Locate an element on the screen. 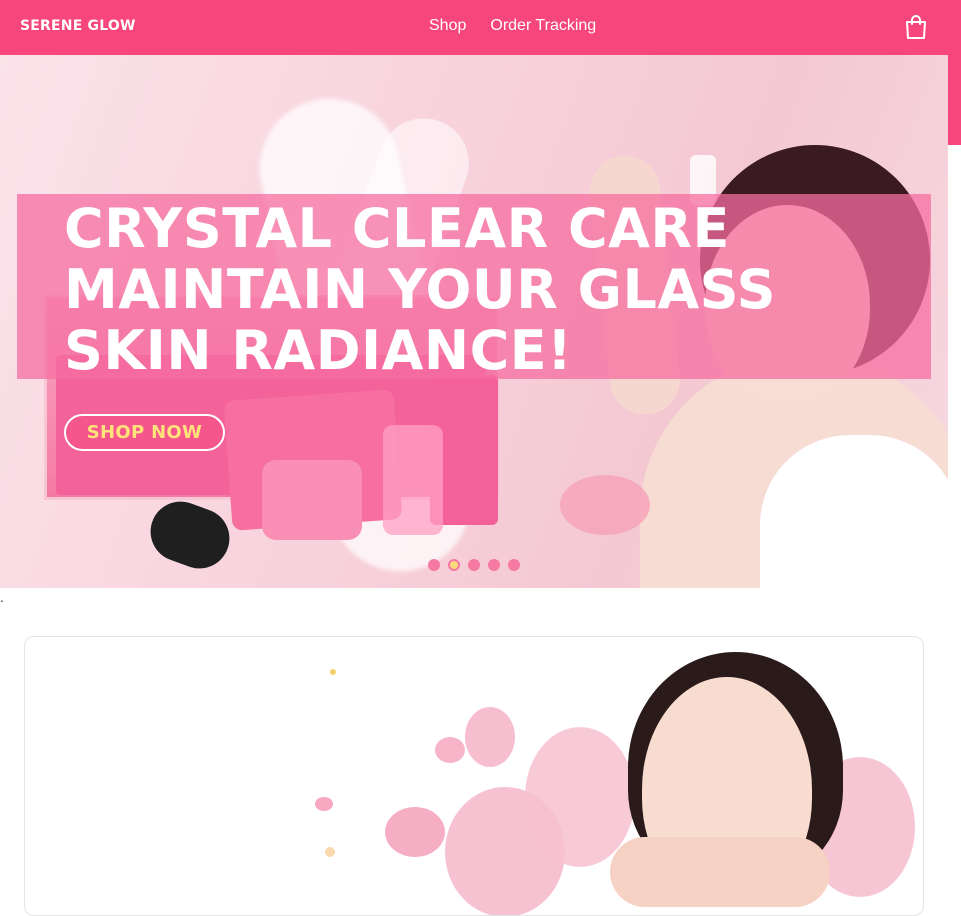 This screenshot has height=916, width=961. carousel-dots is located at coordinates (474, 565).